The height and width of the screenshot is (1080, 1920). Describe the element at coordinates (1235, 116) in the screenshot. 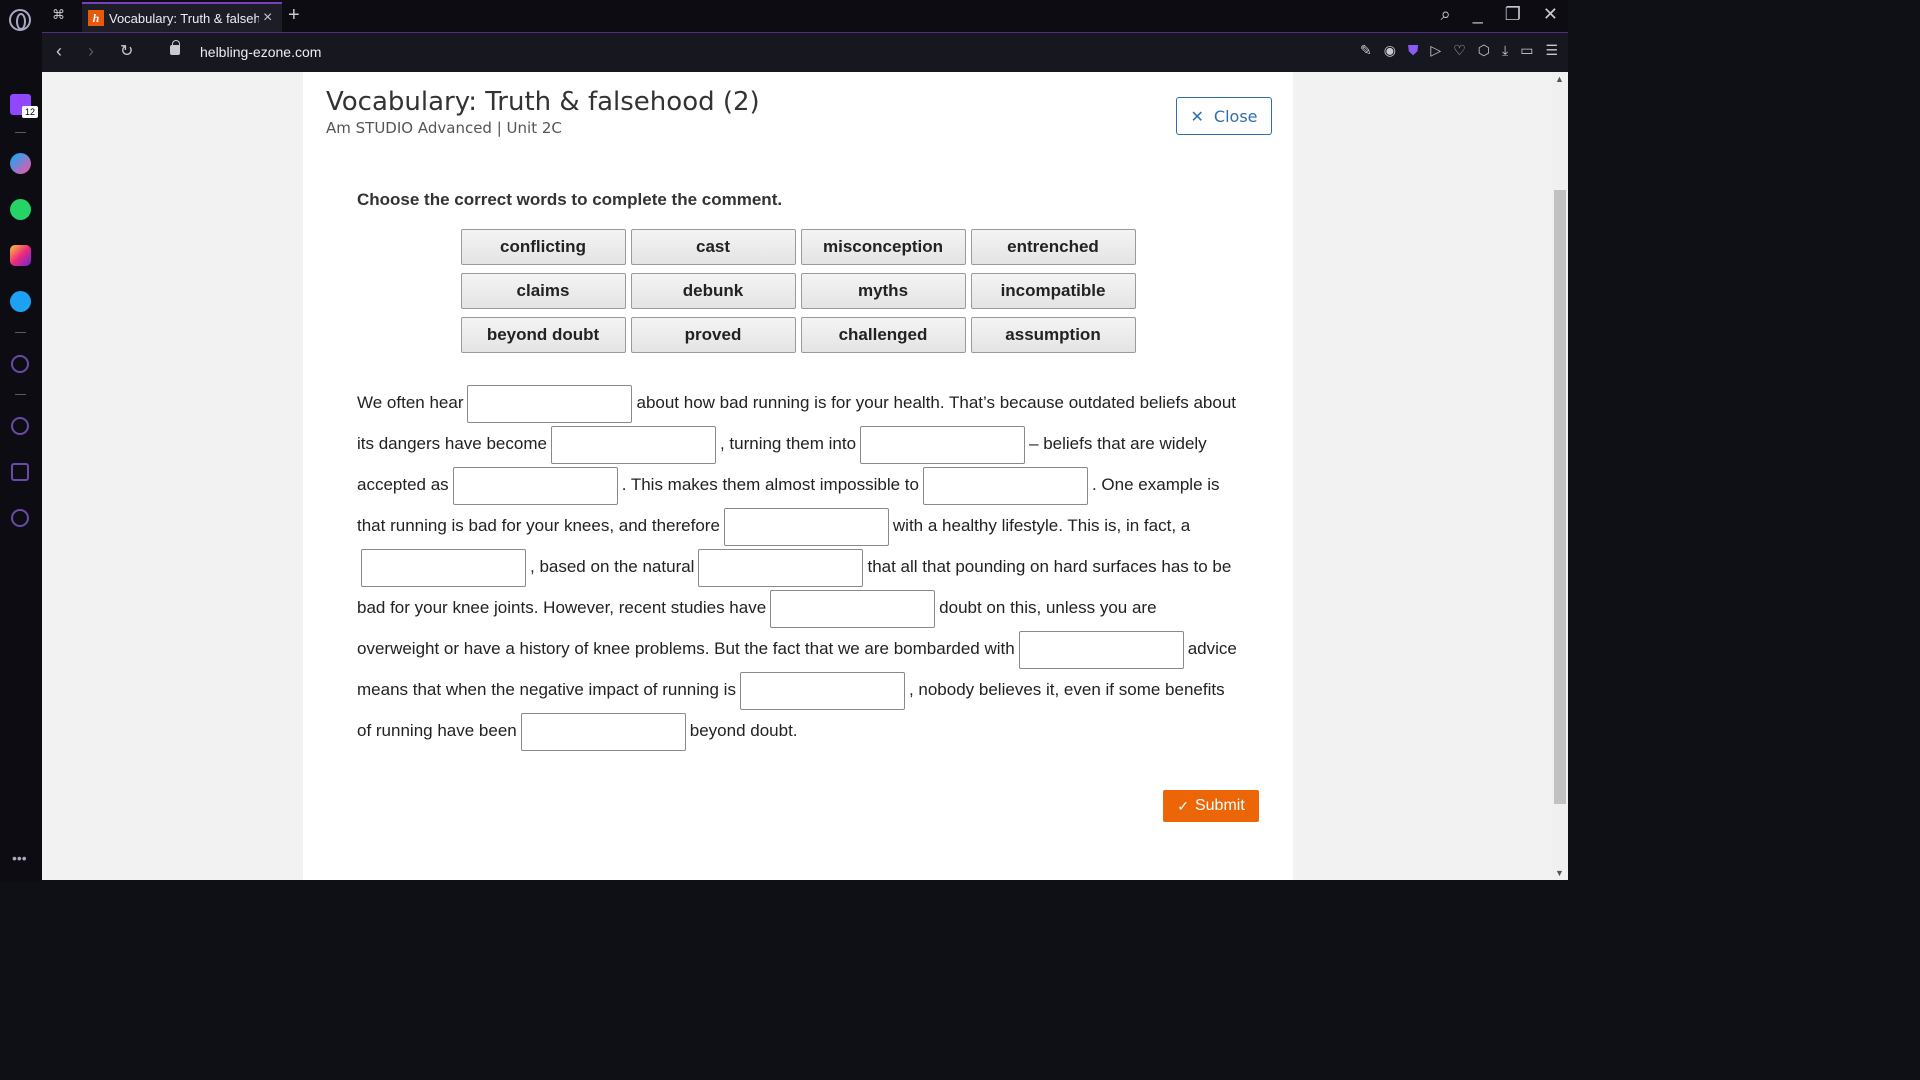

I see `close-label: Close` at that location.